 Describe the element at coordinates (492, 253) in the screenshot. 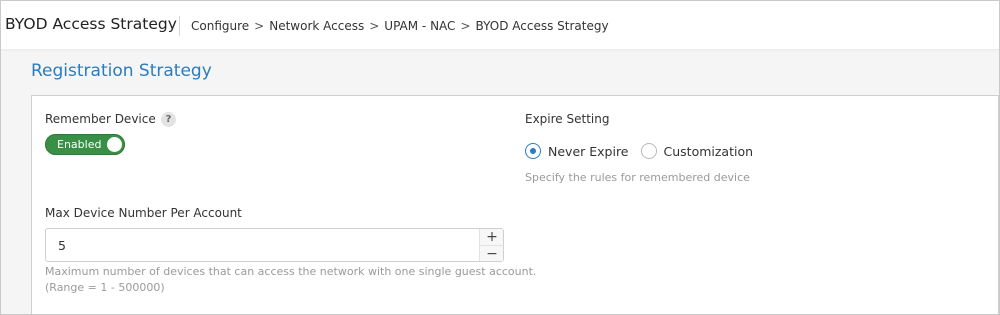

I see `decrement-button: −` at that location.